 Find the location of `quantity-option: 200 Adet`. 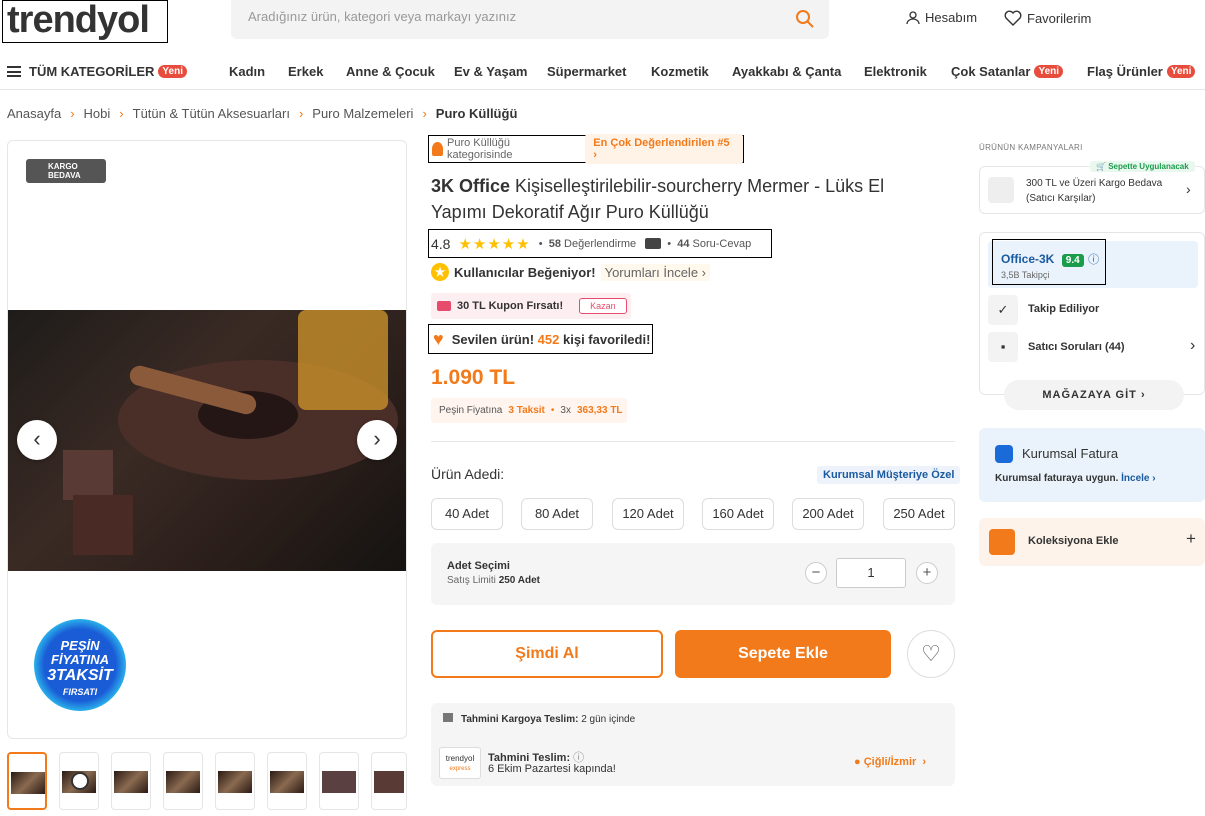

quantity-option: 200 Adet is located at coordinates (828, 514).